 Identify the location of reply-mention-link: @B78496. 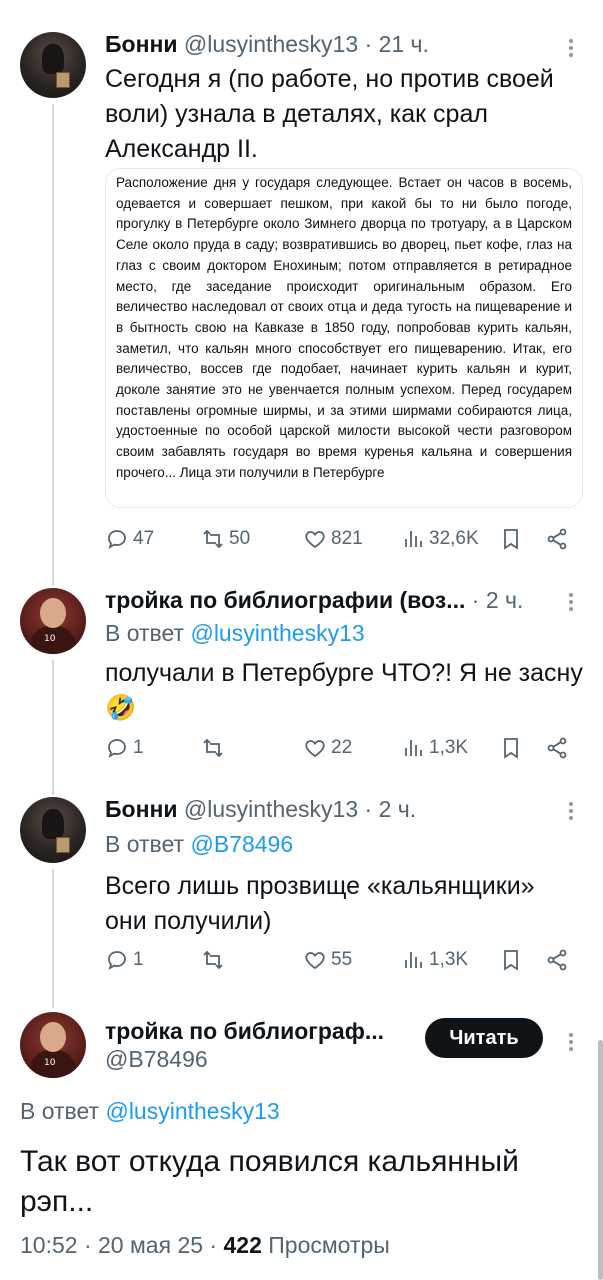
(241, 844).